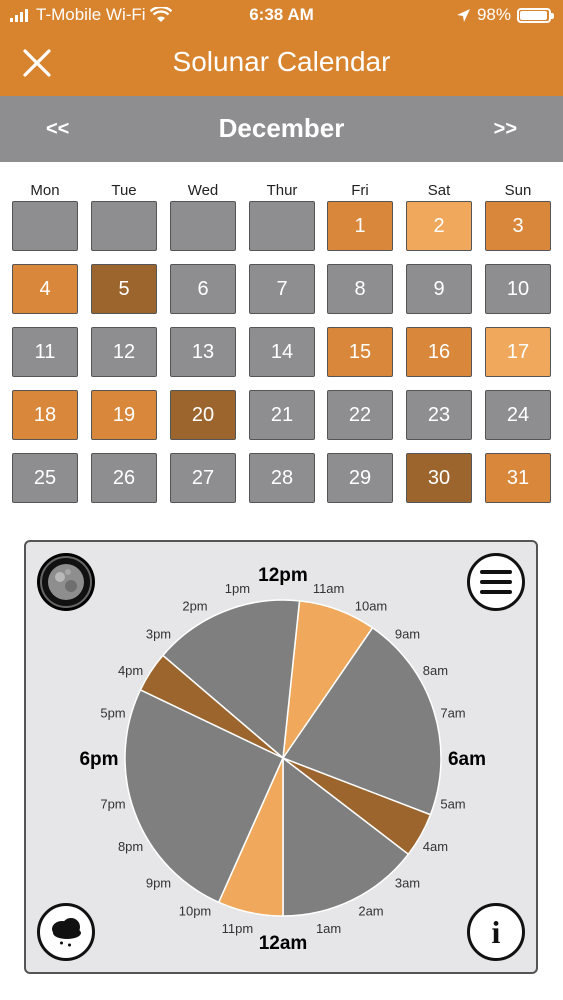 This screenshot has width=563, height=1000. I want to click on clock-hour-label: 4am, so click(435, 846).